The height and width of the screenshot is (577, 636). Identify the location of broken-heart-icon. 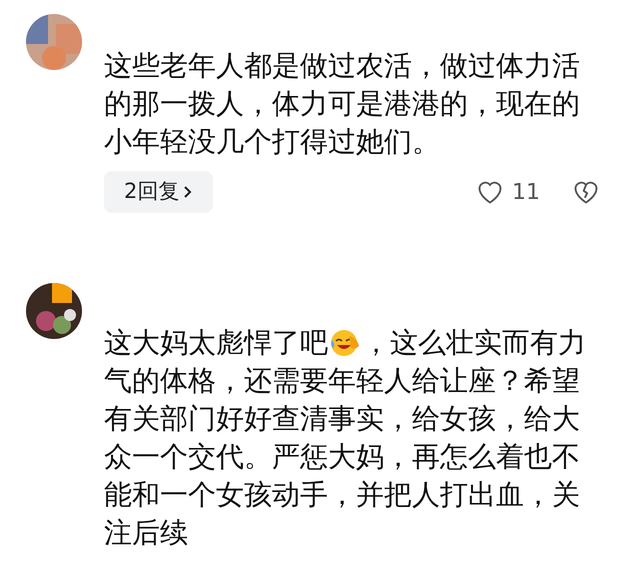
(586, 192).